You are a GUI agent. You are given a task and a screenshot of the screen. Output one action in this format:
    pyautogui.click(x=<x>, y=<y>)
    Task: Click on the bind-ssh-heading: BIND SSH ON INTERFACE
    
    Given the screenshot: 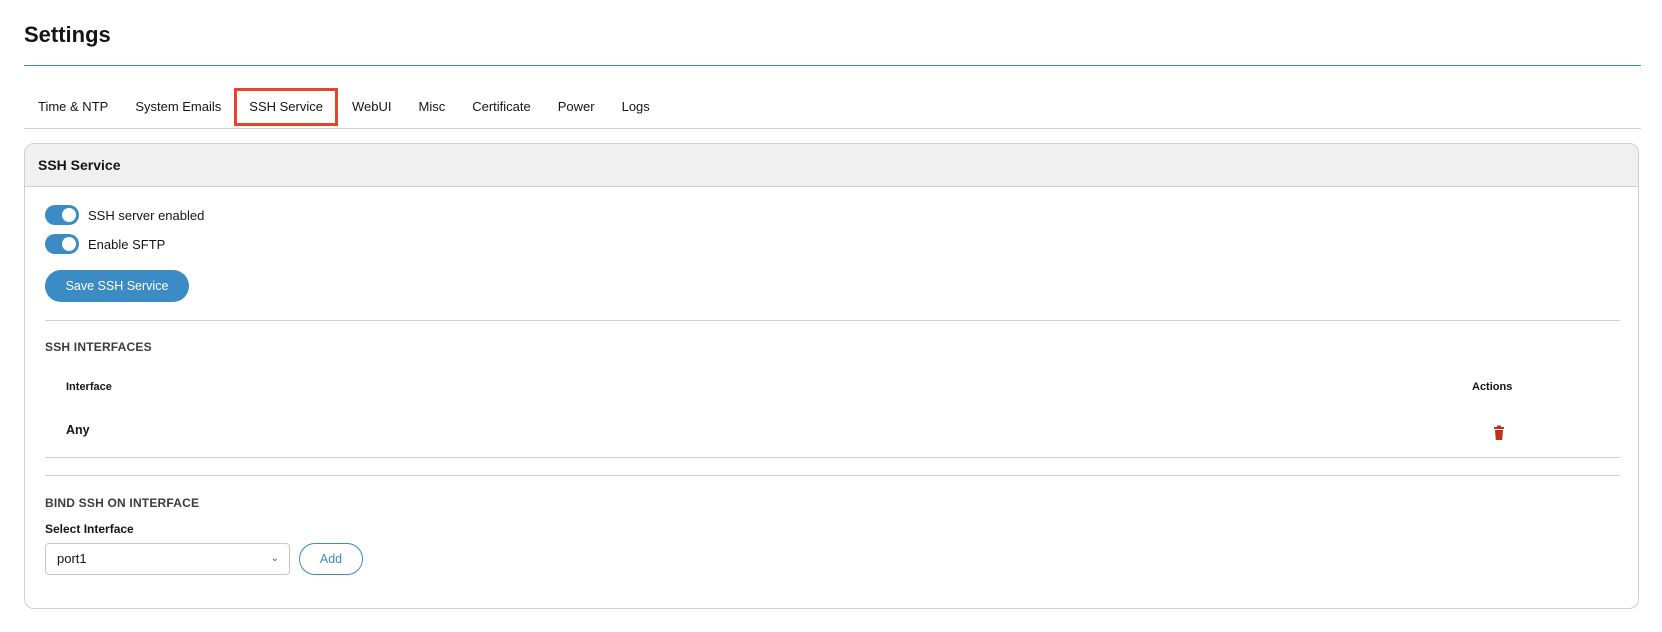 What is the action you would take?
    pyautogui.click(x=122, y=503)
    